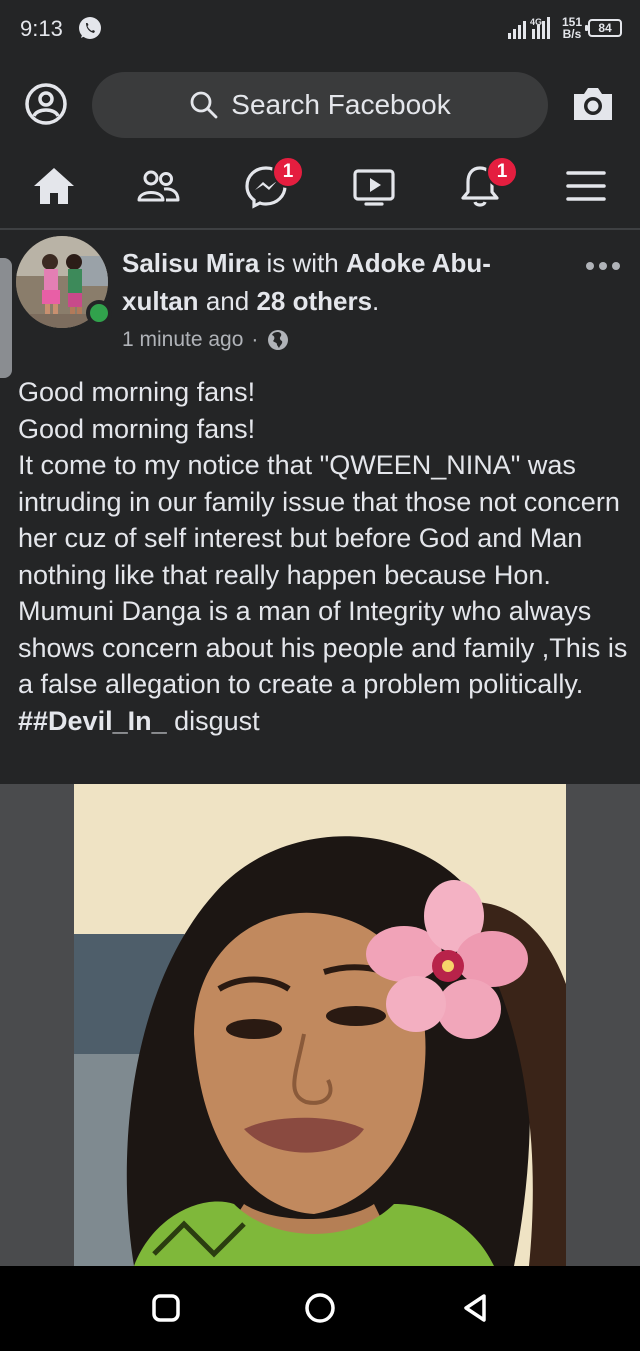 The image size is (640, 1351). Describe the element at coordinates (204, 105) in the screenshot. I see `search-icon` at that location.